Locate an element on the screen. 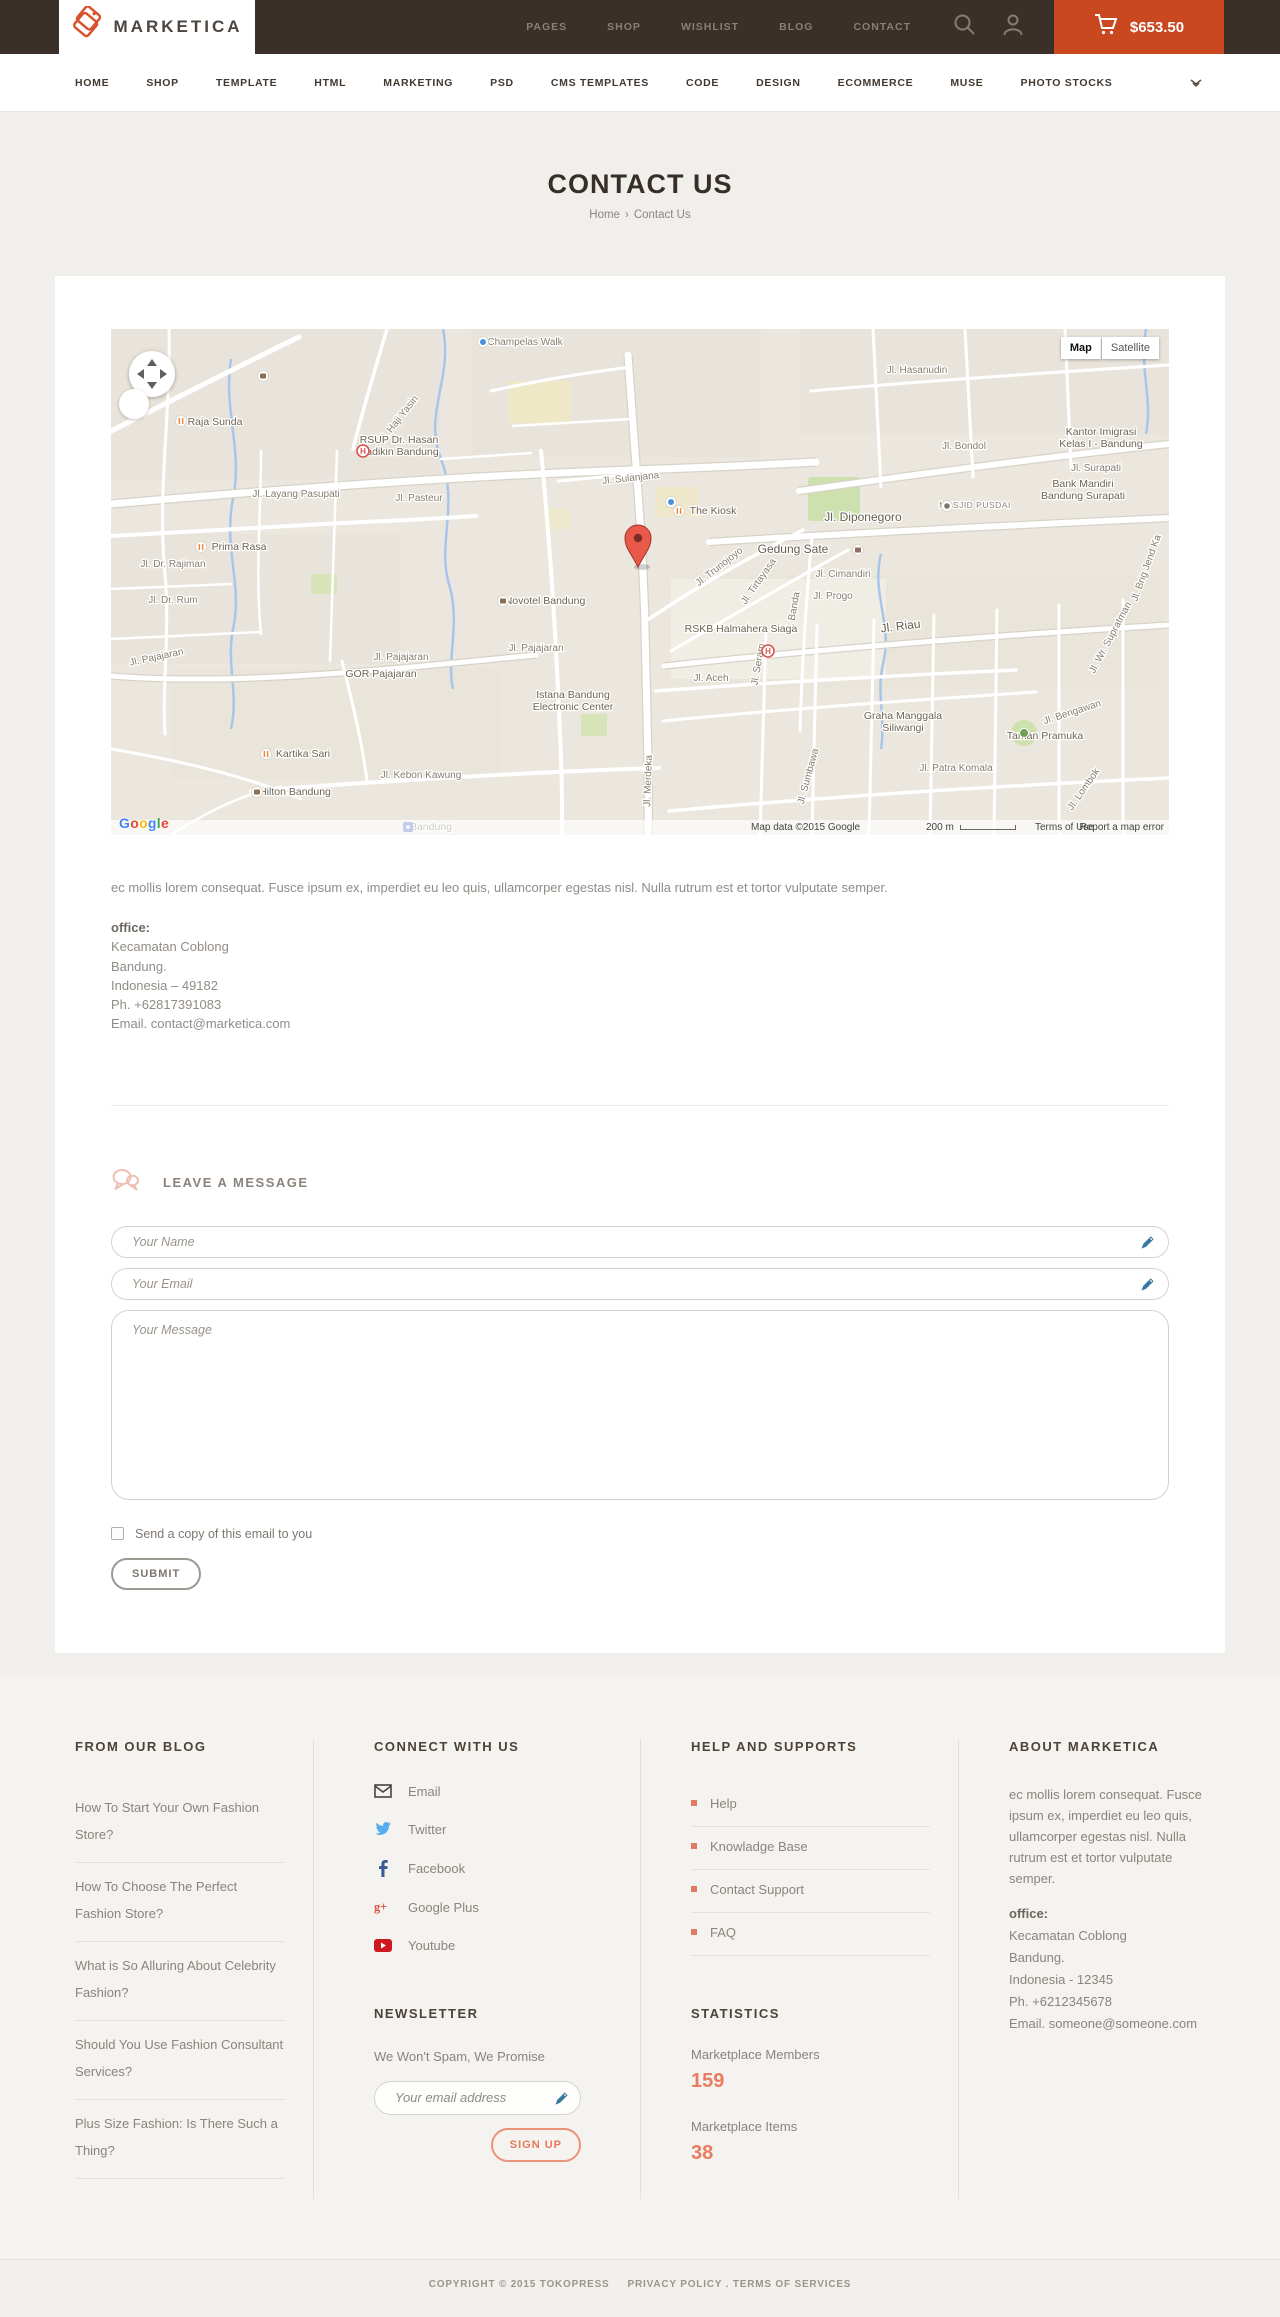 This screenshot has height=2317, width=1280. cart-total: $653.50 is located at coordinates (1157, 27).